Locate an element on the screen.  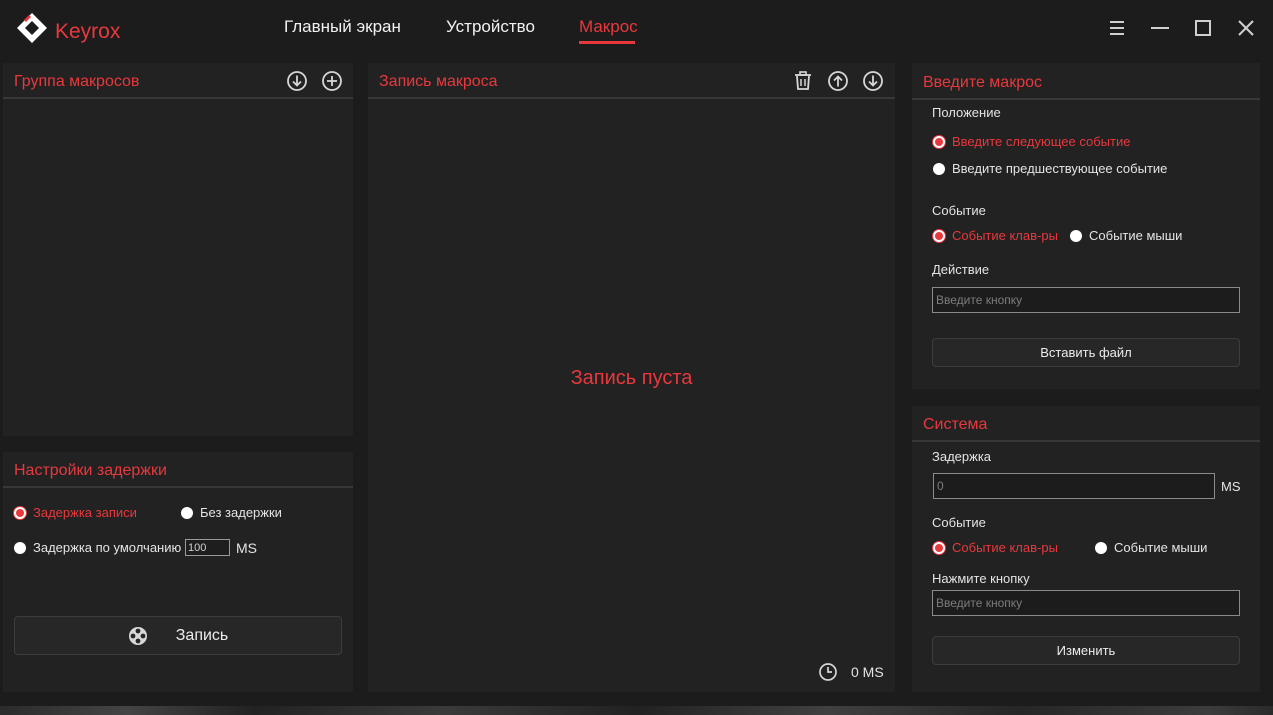
radio-label: Введите следующее событие is located at coordinates (1041, 141).